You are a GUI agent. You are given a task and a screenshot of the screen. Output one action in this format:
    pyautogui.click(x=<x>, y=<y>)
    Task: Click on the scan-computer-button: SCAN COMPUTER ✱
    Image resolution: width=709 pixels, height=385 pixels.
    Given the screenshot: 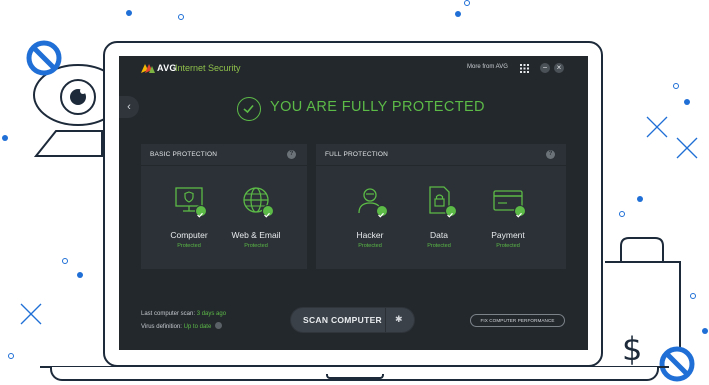 What is the action you would take?
    pyautogui.click(x=352, y=320)
    